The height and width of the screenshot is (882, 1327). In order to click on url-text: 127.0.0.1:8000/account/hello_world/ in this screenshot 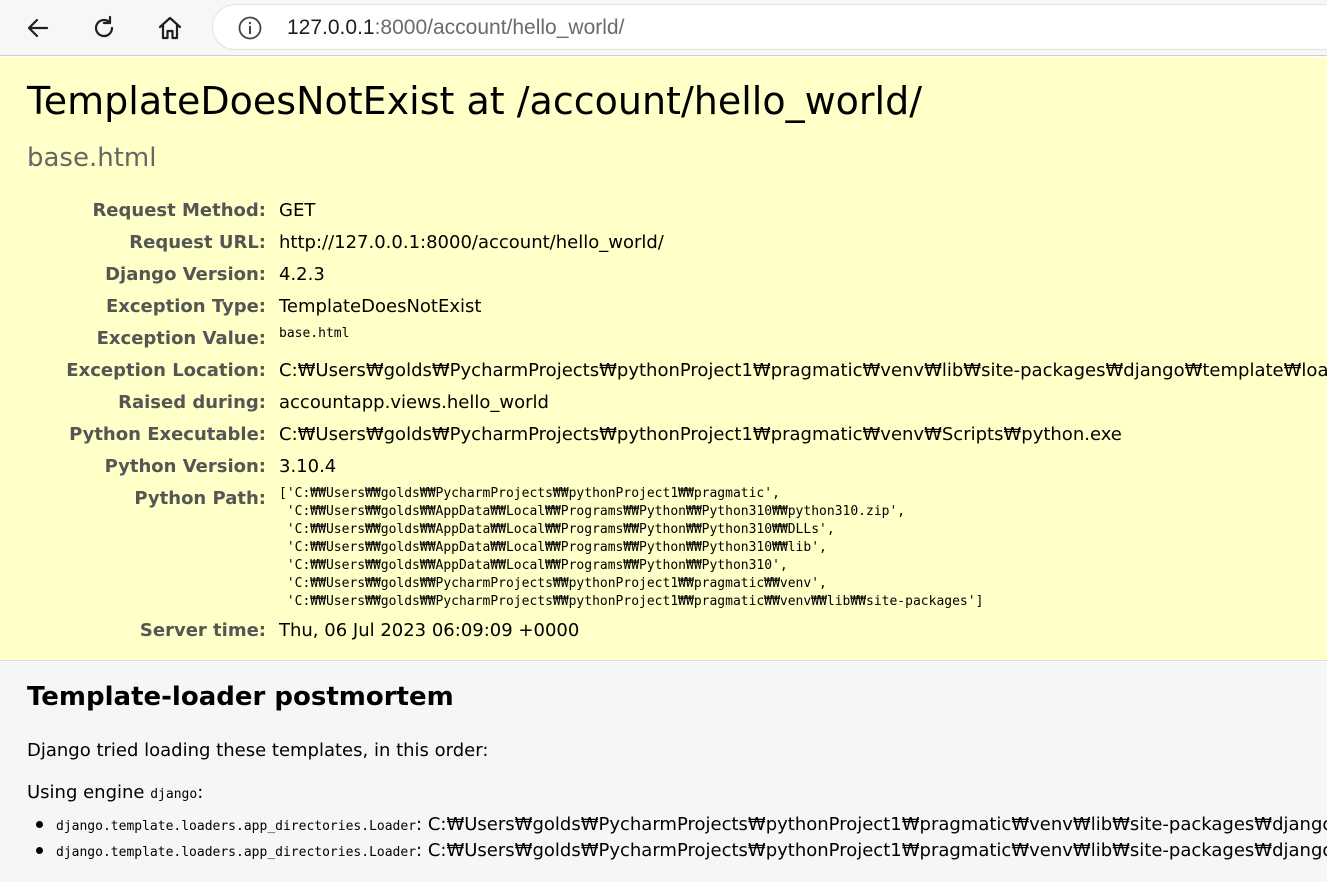, I will do `click(455, 28)`.